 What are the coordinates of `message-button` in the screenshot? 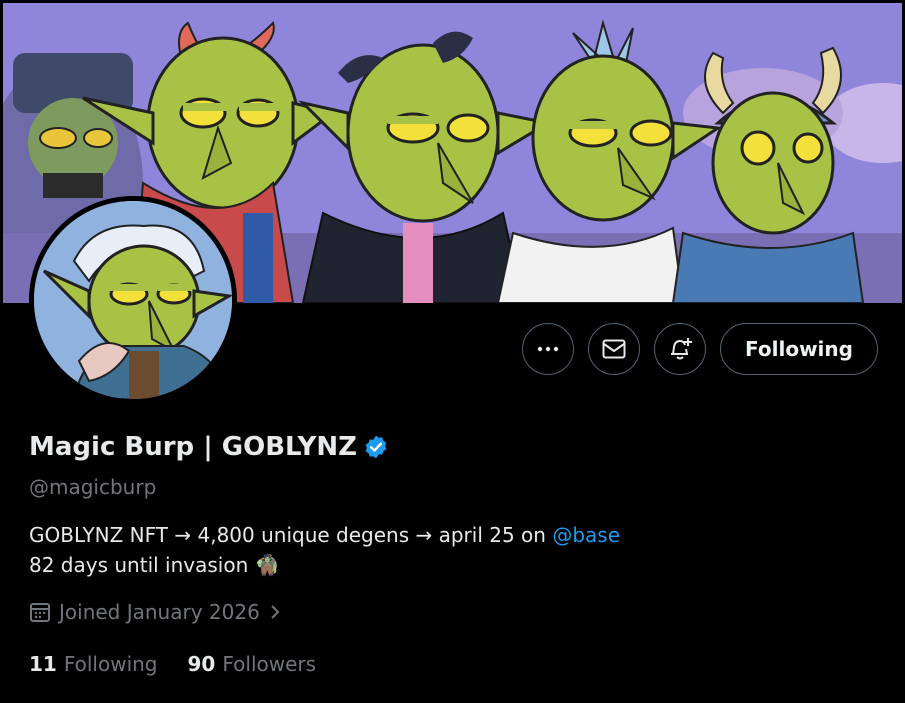 It's located at (614, 349).